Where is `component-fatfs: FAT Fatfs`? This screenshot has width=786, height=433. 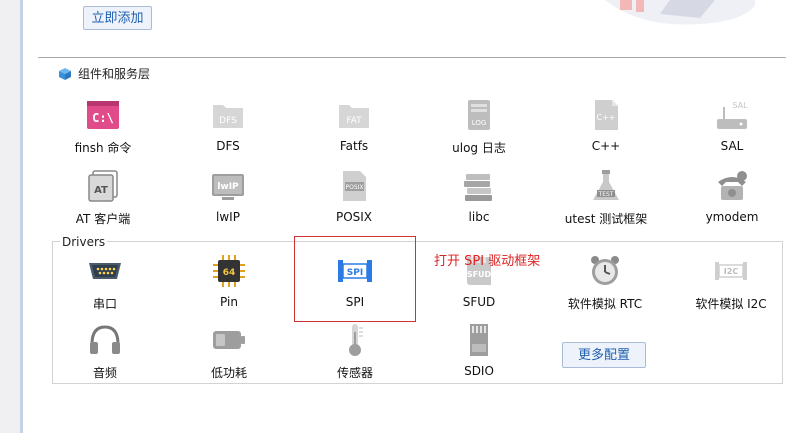 component-fatfs: FAT Fatfs is located at coordinates (354, 129).